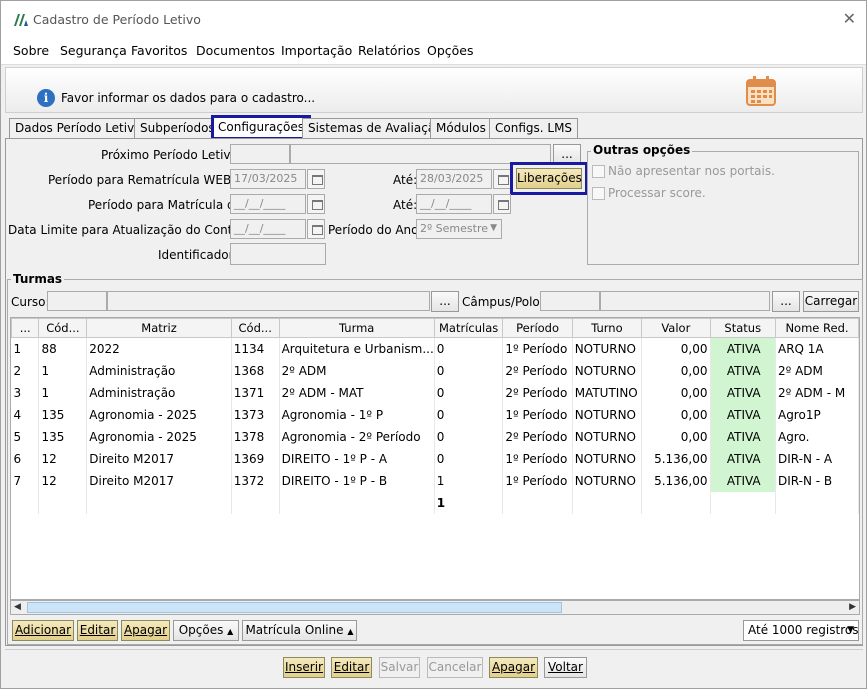 The image size is (867, 689). What do you see at coordinates (316, 50) in the screenshot?
I see `menu-importacao: Importação` at bounding box center [316, 50].